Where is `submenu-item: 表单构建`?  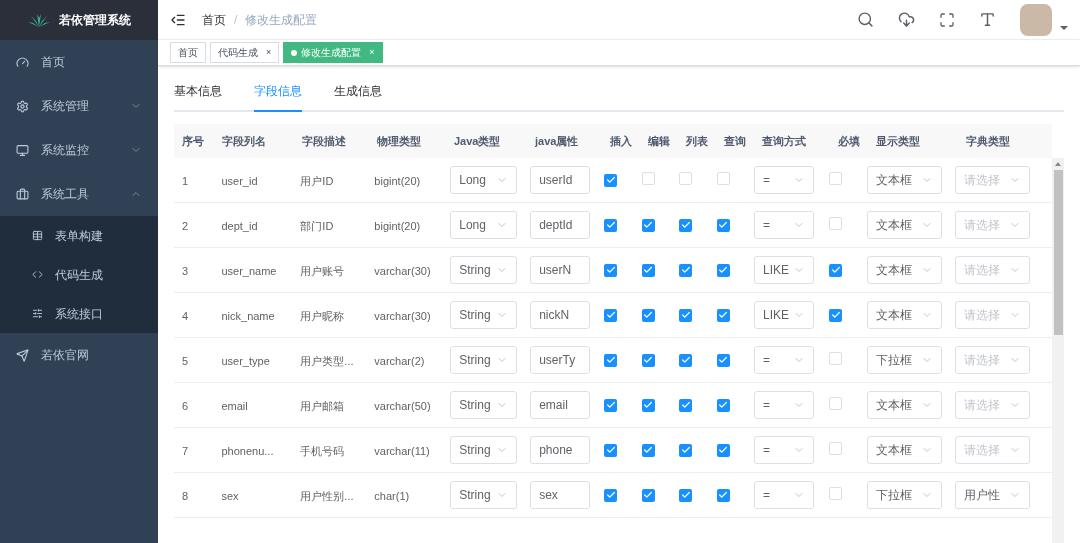
submenu-item: 表单构建 is located at coordinates (79, 235).